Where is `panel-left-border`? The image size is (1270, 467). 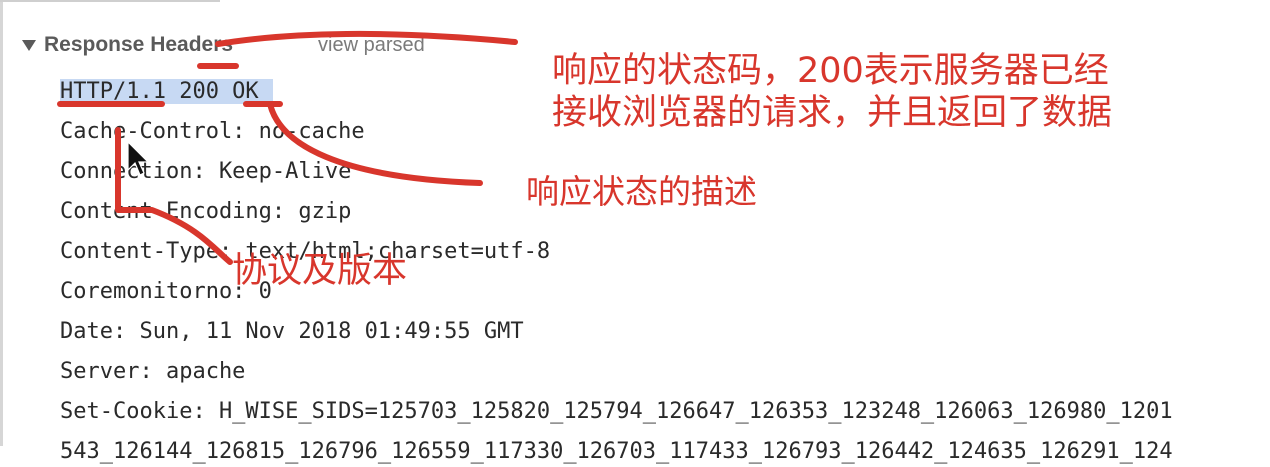 panel-left-border is located at coordinates (1, 223).